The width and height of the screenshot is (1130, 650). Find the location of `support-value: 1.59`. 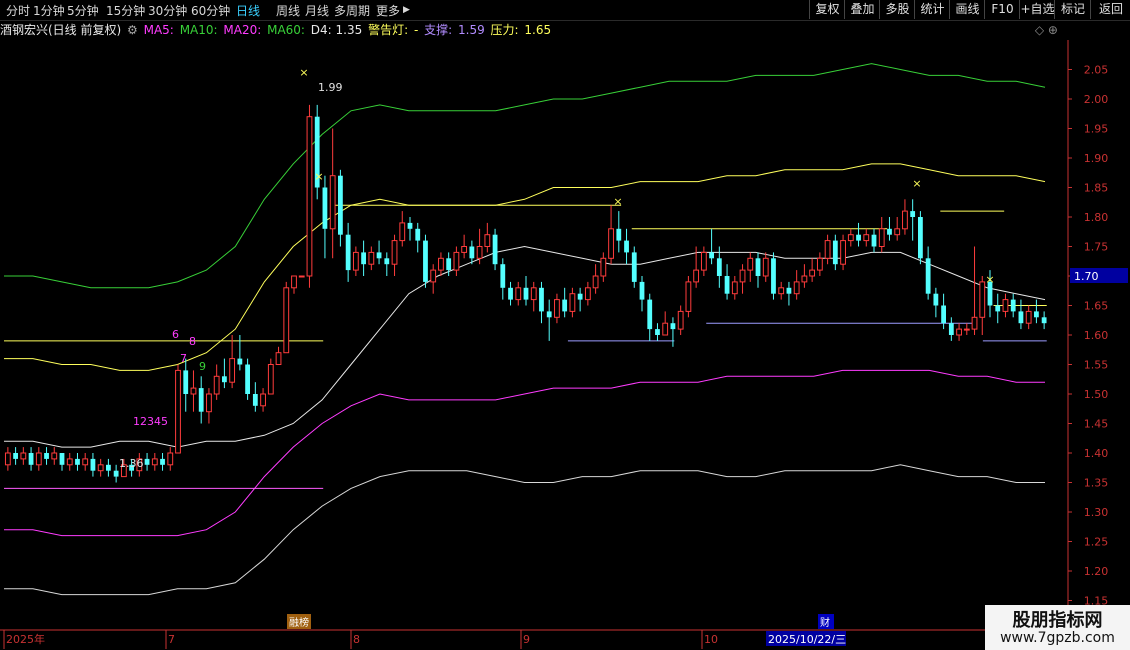

support-value: 1.59 is located at coordinates (471, 30).